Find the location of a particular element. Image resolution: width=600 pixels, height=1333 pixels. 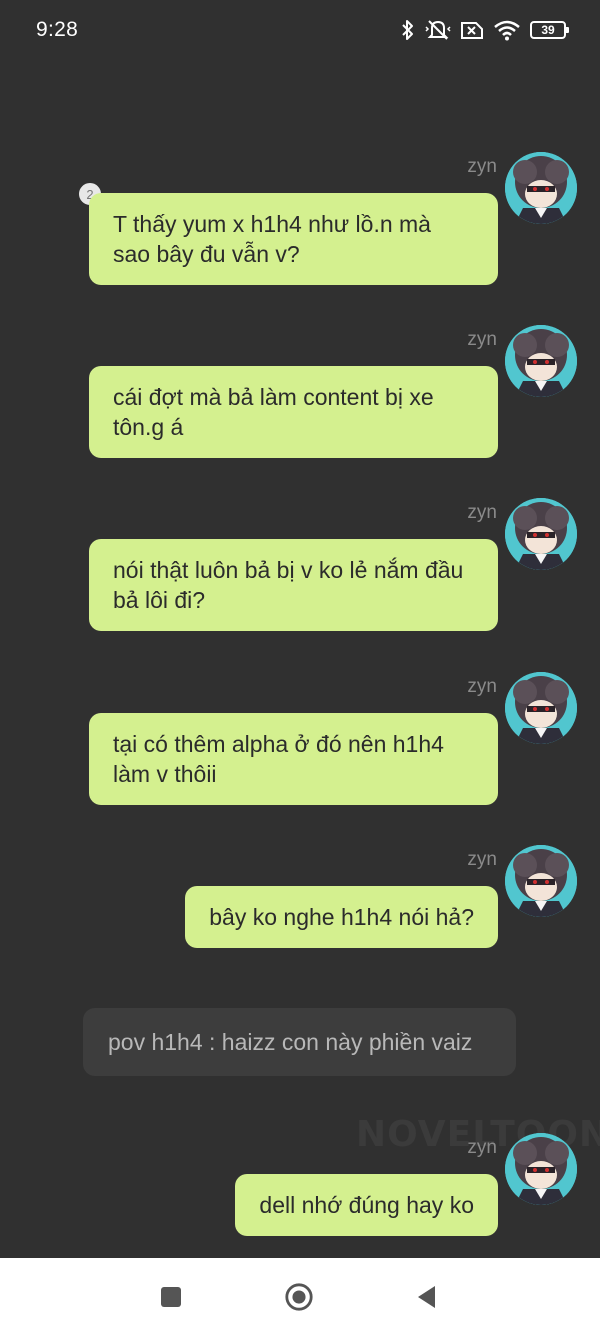

narration-box: pov h1h4 : haizz con này phiền vaiz is located at coordinates (299, 1042).